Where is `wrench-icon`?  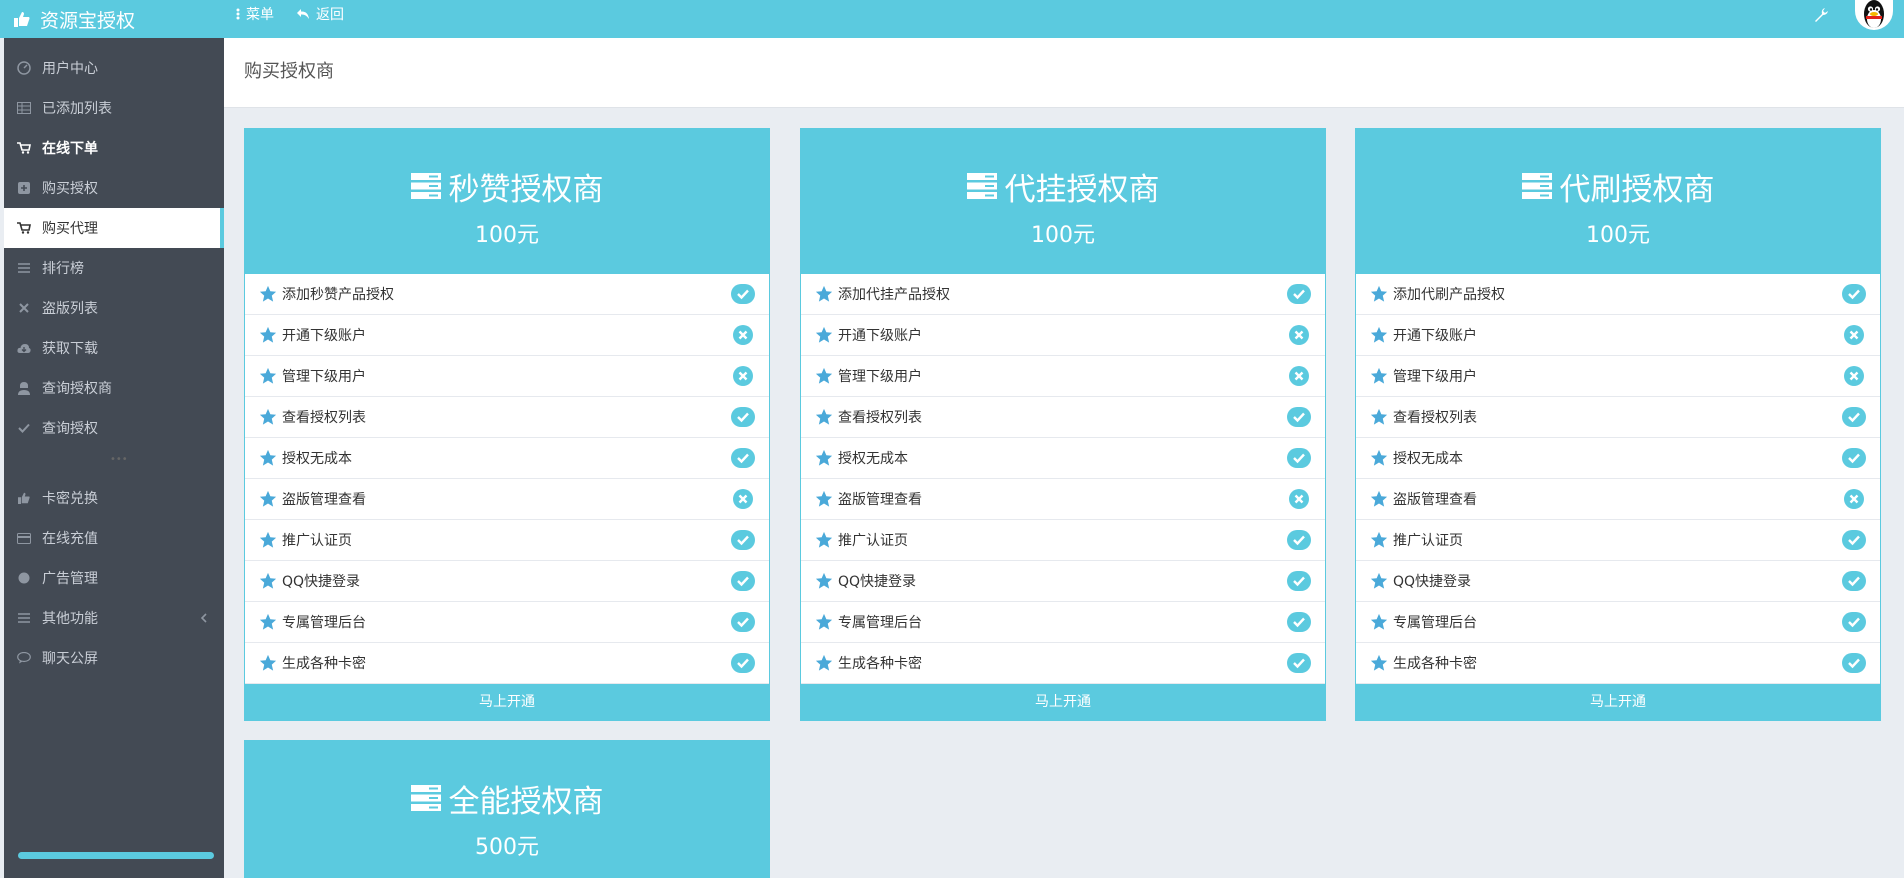 wrench-icon is located at coordinates (1822, 14).